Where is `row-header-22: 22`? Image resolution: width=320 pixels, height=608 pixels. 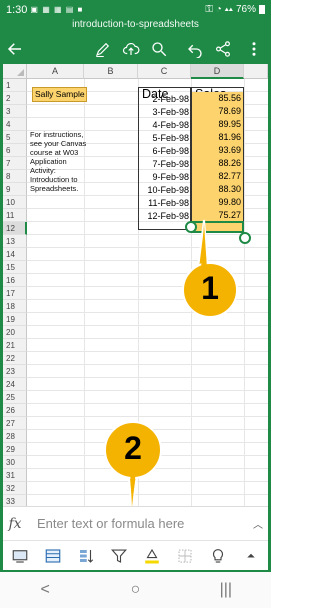
row-header-22: 22 is located at coordinates (15, 358).